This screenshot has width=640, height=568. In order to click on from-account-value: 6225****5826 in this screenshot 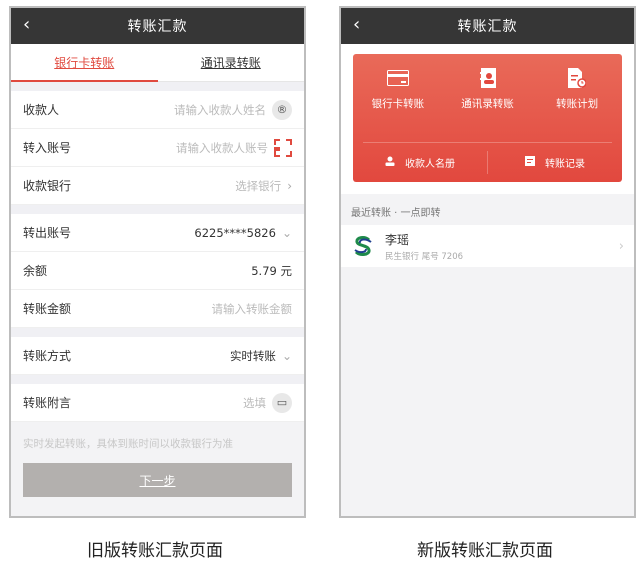, I will do `click(235, 233)`.